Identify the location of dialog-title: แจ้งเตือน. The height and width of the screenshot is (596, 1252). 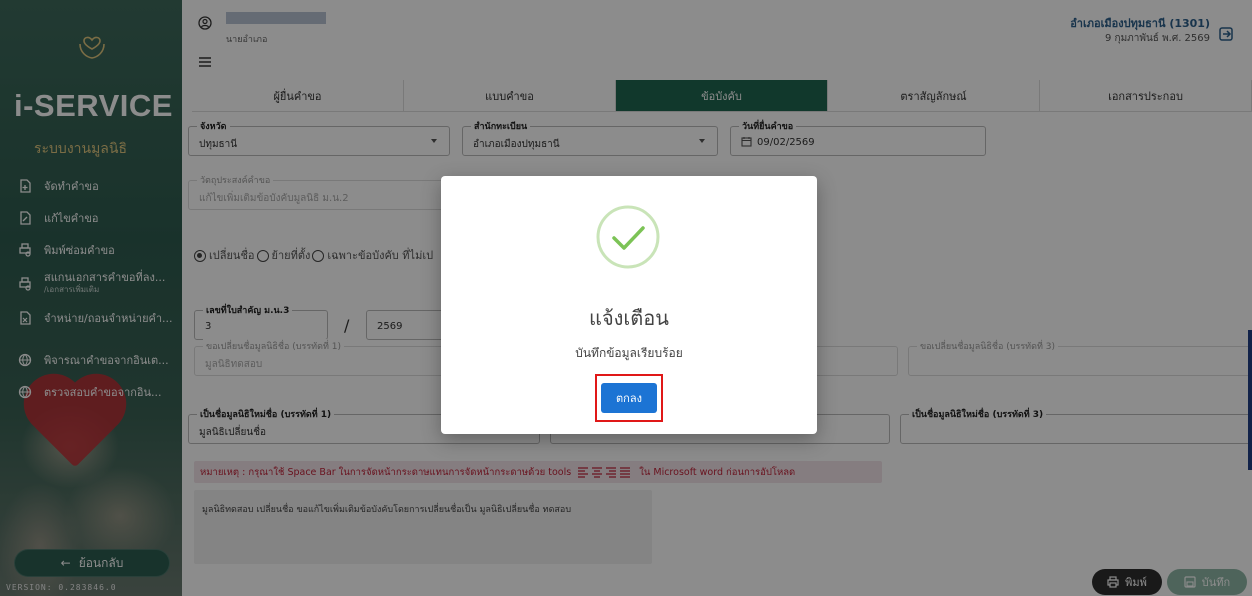
(629, 318).